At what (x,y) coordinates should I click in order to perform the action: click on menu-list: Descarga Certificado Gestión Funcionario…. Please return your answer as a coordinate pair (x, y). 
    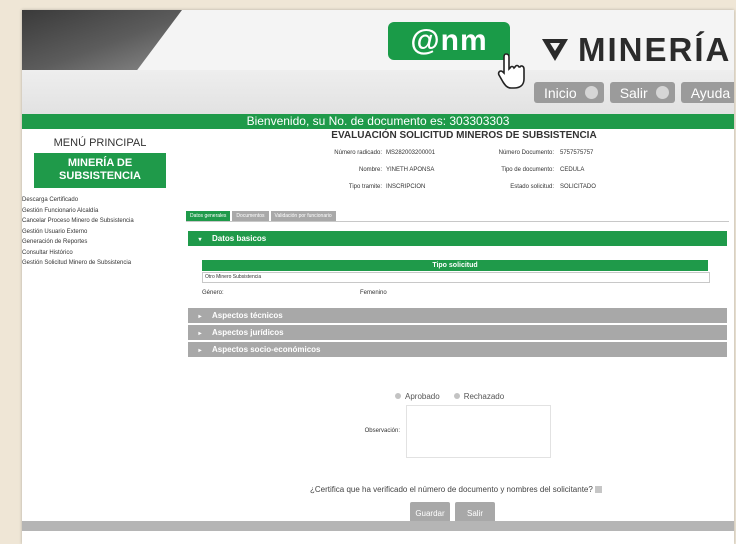
    Looking at the image, I should click on (102, 232).